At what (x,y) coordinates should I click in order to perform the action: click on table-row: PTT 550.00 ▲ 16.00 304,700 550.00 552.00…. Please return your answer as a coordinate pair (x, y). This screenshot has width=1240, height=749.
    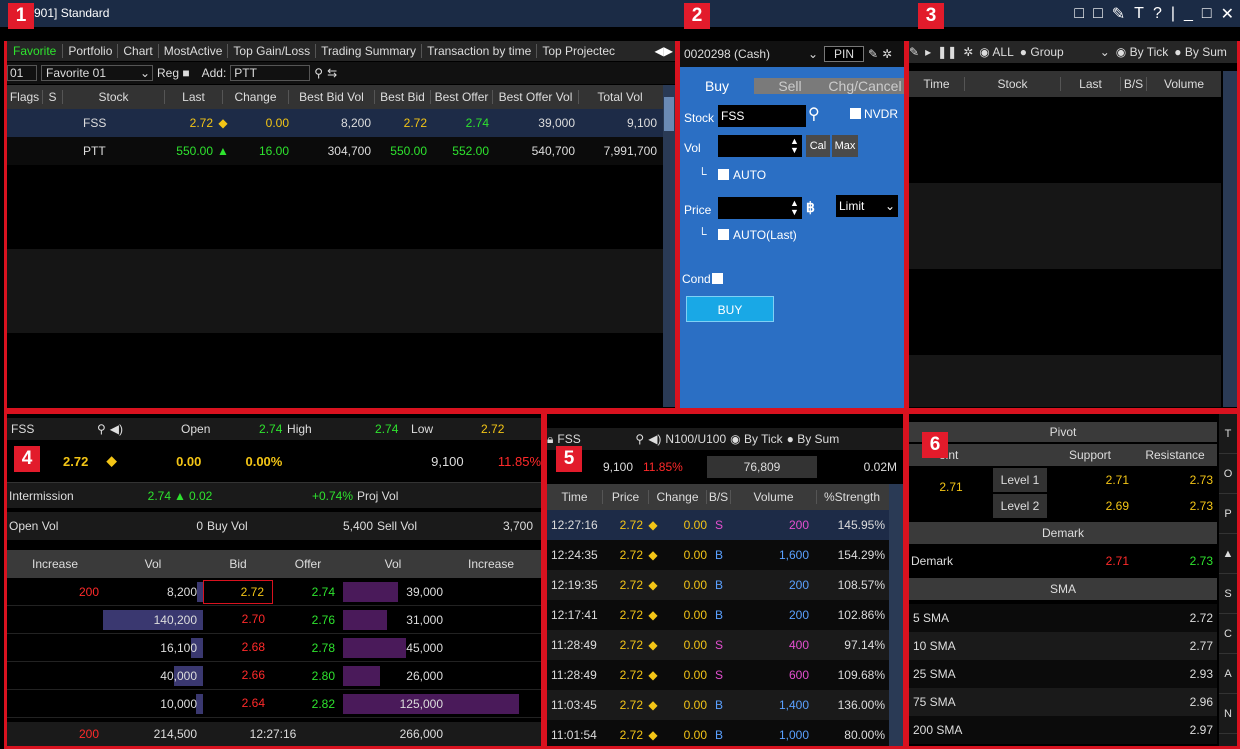
    Looking at the image, I should click on (335, 151).